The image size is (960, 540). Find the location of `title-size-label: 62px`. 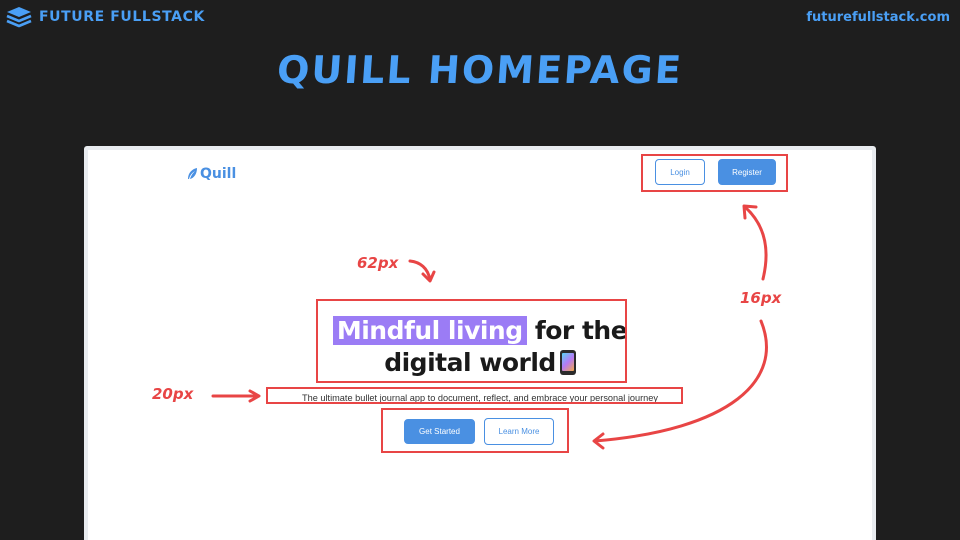

title-size-label: 62px is located at coordinates (378, 263).